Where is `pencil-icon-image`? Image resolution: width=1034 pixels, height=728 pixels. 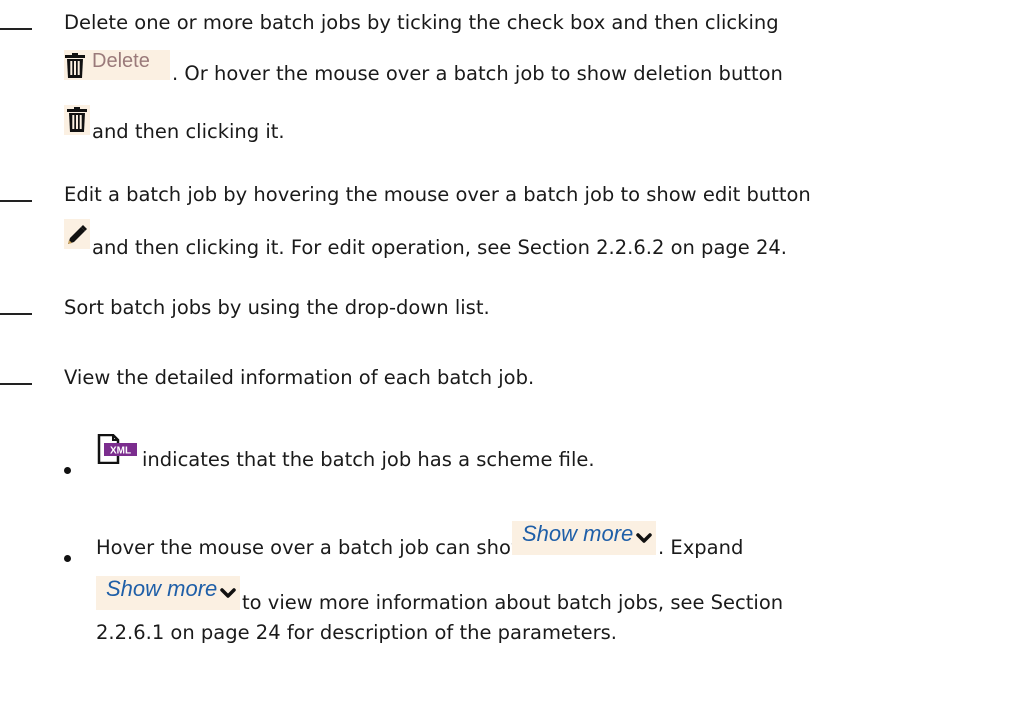 pencil-icon-image is located at coordinates (77, 234).